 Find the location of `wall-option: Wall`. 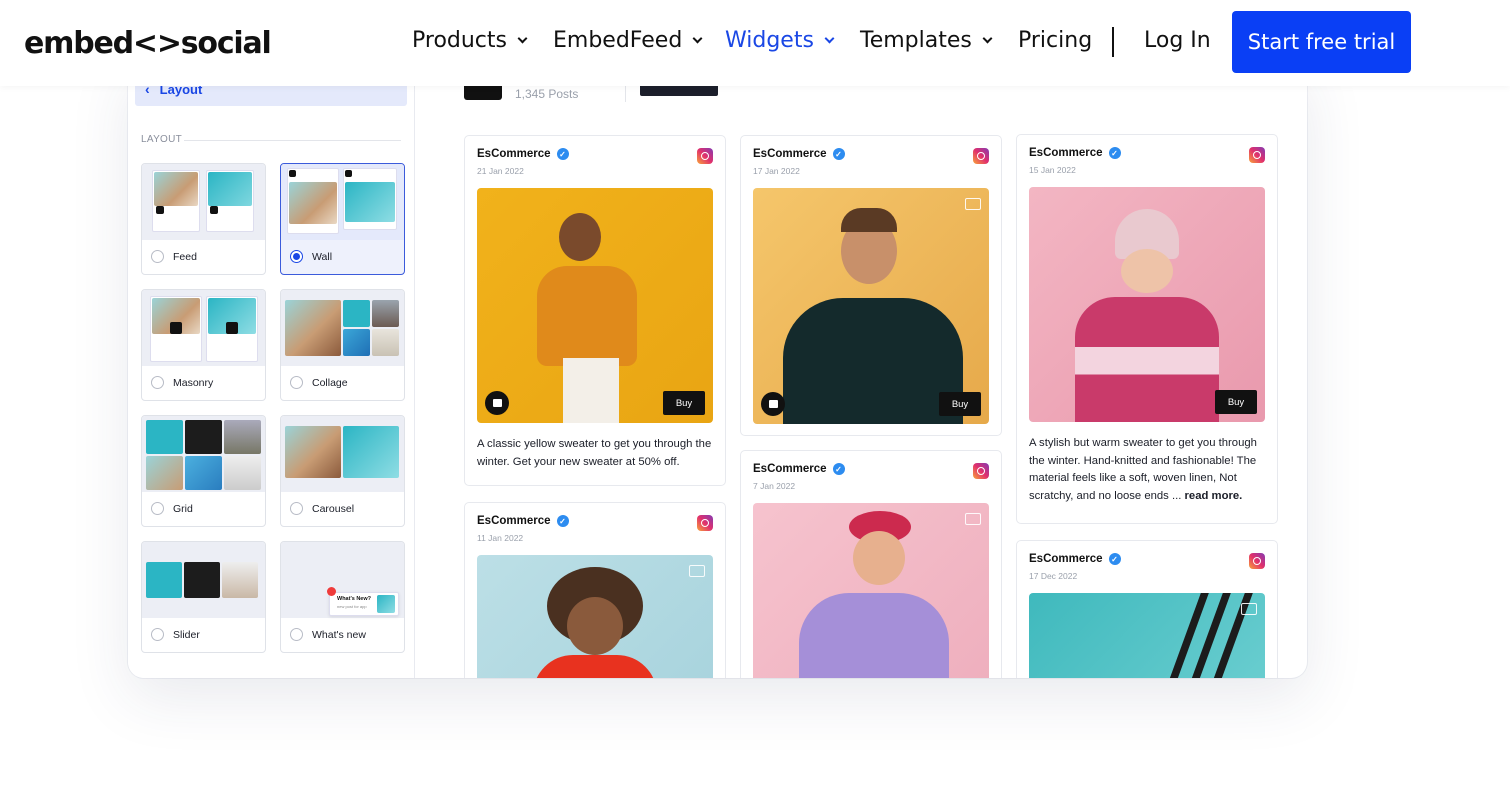

wall-option: Wall is located at coordinates (311, 256).